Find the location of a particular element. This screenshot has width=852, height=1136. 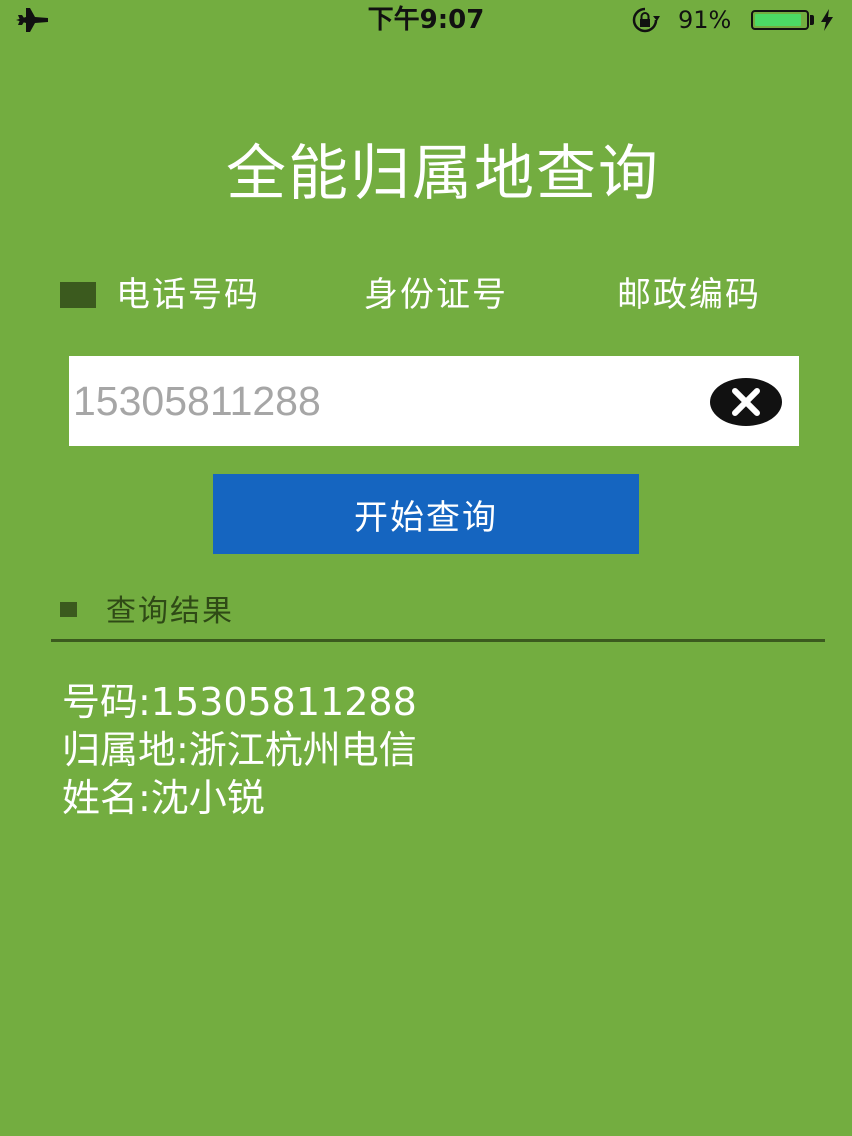

result-divider is located at coordinates (438, 640).